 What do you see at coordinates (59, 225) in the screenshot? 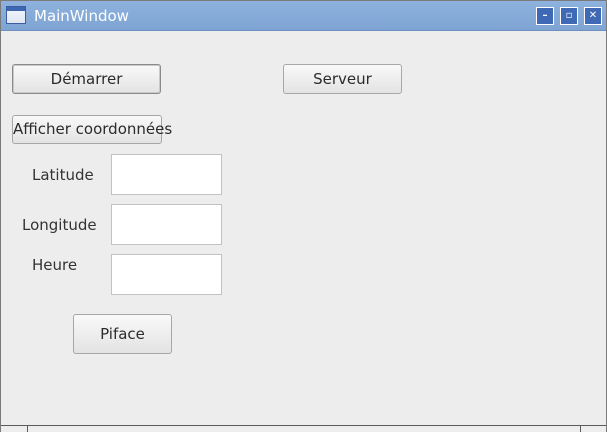
I see `longitude-label: Longitude` at bounding box center [59, 225].